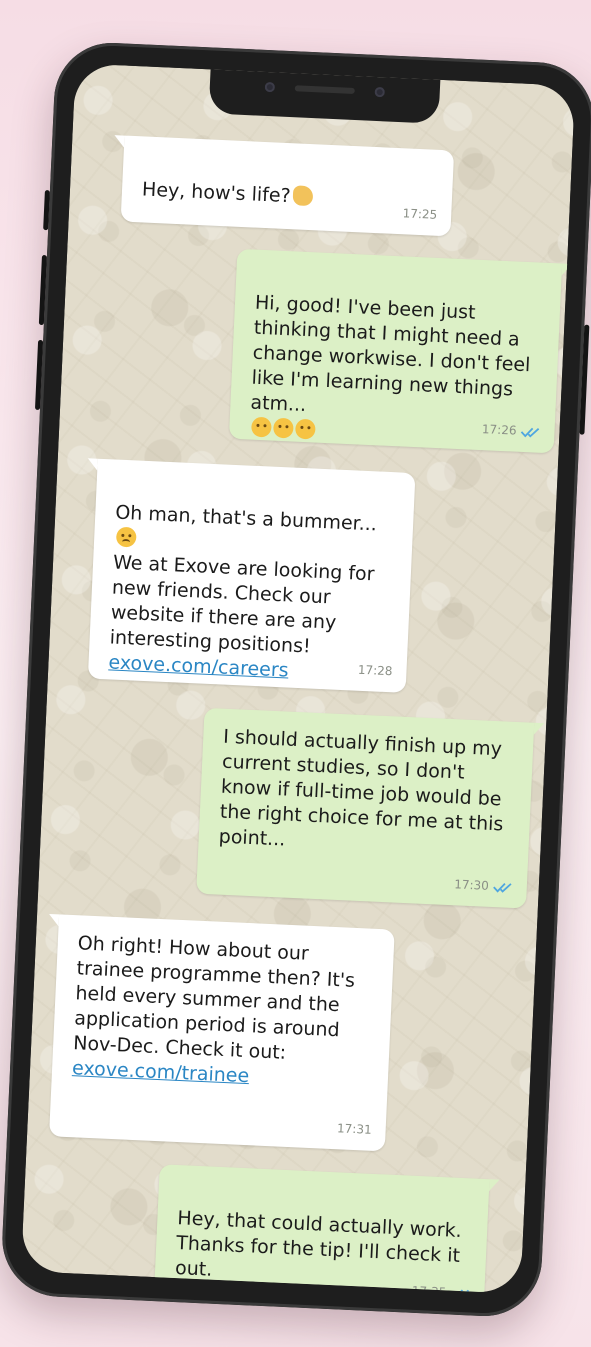 Image resolution: width=591 pixels, height=1347 pixels. Describe the element at coordinates (46, 210) in the screenshot. I see `mute-switch` at that location.